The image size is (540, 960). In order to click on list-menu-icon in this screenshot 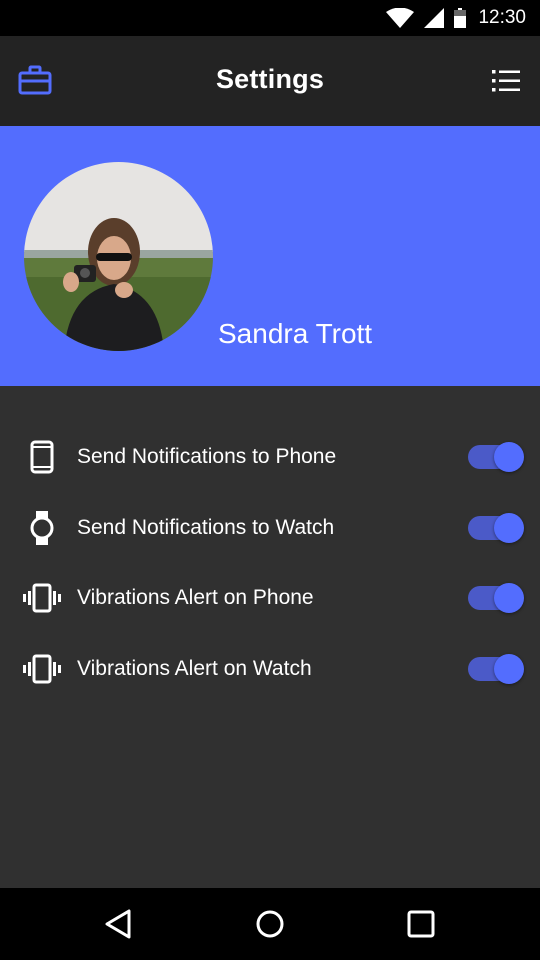, I will do `click(506, 81)`.